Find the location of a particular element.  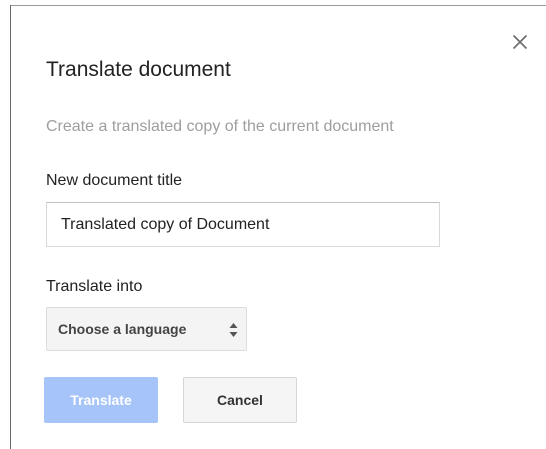

close-button is located at coordinates (520, 42).